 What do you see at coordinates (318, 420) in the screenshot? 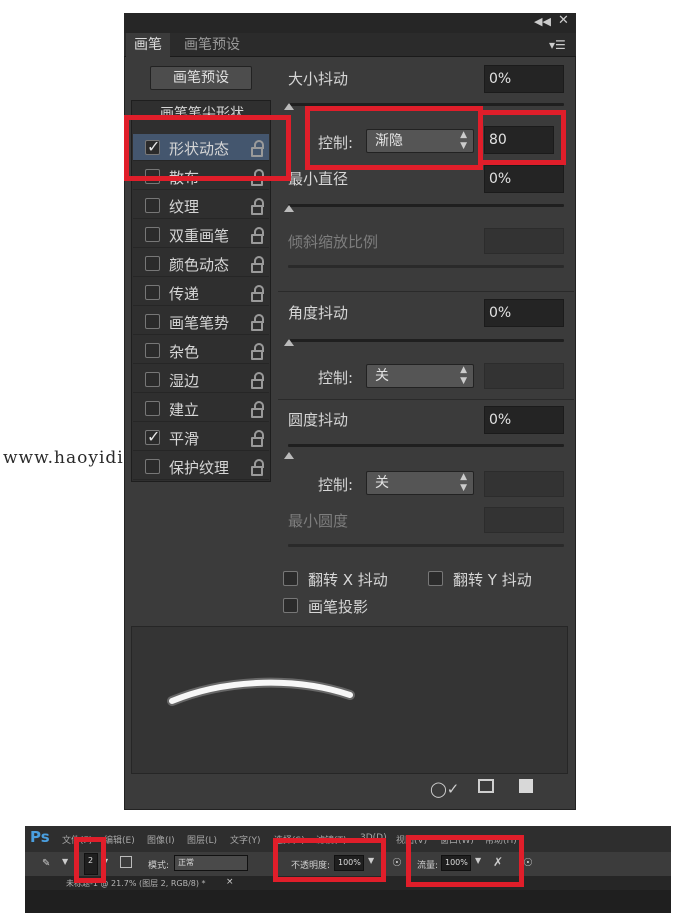
I see `roundness-jitter-label: 圆度抖动` at bounding box center [318, 420].